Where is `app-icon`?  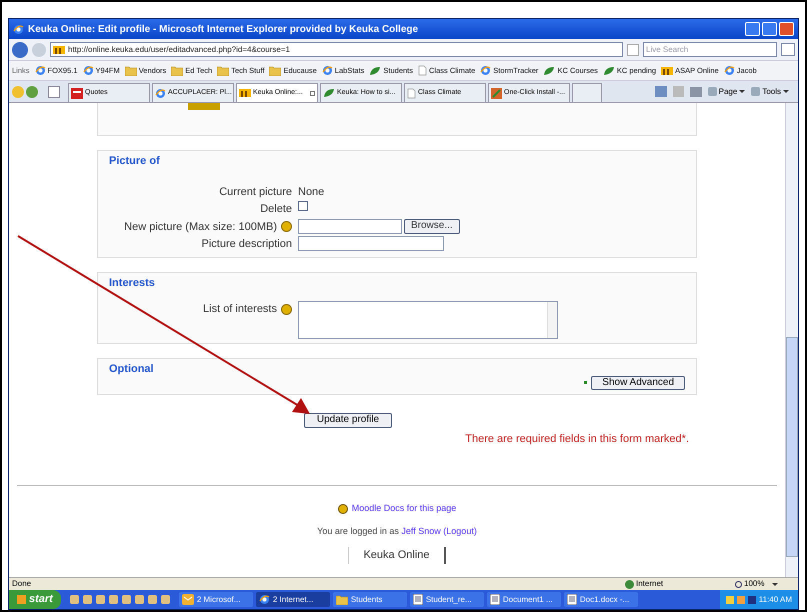 app-icon is located at coordinates (77, 93).